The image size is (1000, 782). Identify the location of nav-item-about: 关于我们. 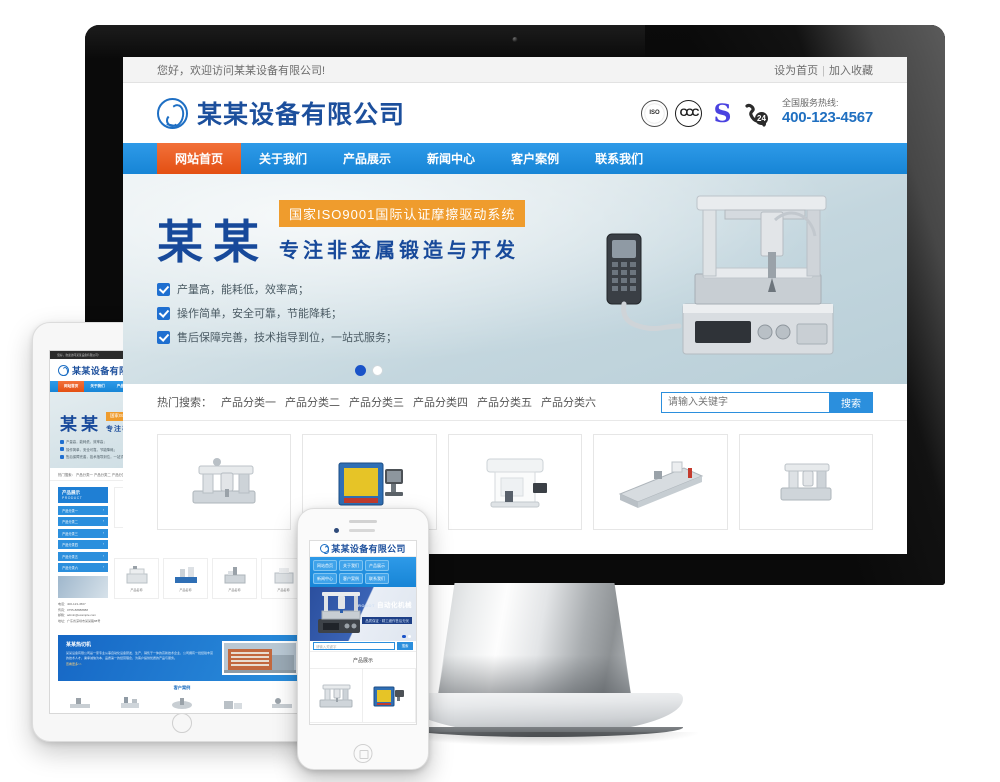
(283, 158).